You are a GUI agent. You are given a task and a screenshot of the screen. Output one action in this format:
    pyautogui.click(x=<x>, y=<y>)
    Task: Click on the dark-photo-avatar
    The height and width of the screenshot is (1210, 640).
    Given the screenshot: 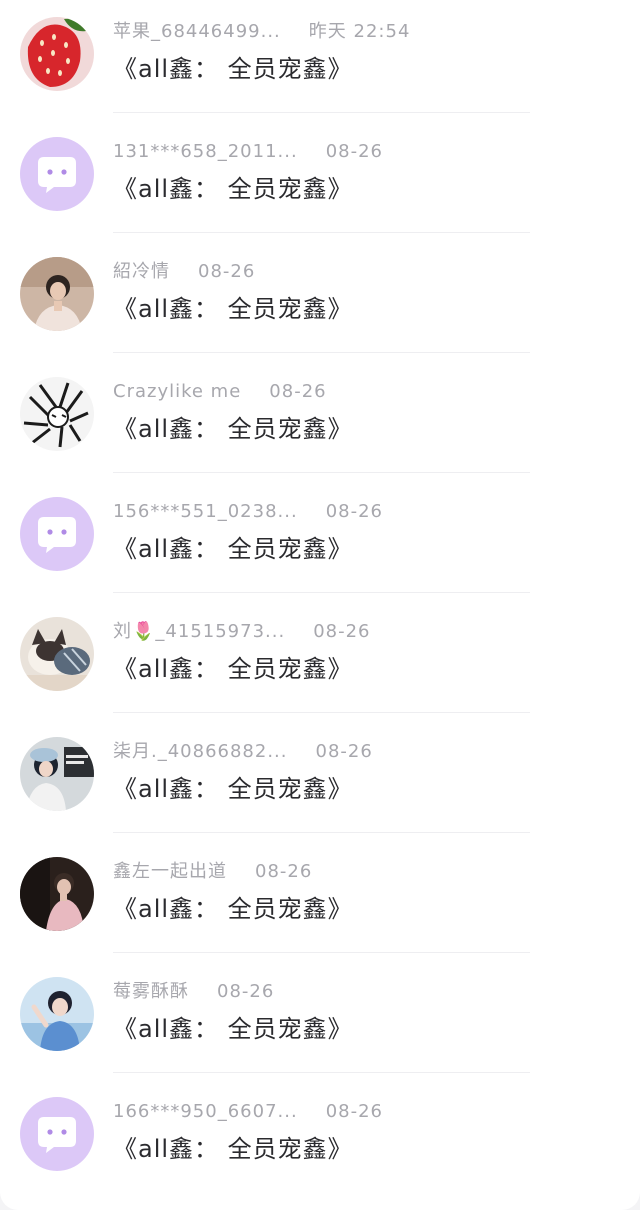 What is the action you would take?
    pyautogui.click(x=57, y=894)
    